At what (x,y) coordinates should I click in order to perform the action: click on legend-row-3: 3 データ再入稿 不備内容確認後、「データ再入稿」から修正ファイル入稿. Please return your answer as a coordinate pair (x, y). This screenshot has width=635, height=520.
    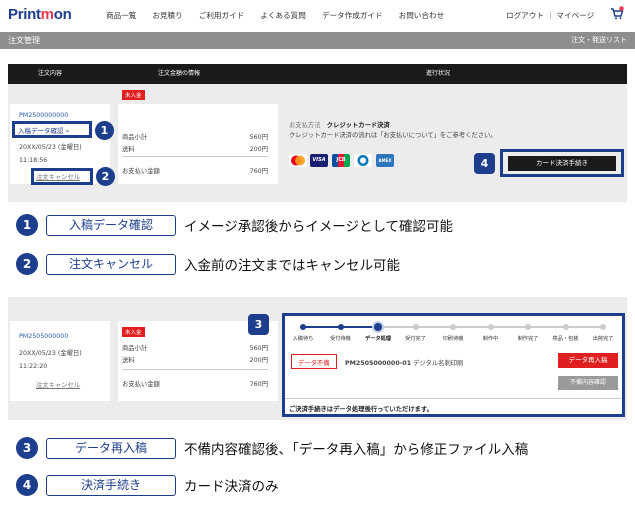
    Looking at the image, I should click on (272, 448).